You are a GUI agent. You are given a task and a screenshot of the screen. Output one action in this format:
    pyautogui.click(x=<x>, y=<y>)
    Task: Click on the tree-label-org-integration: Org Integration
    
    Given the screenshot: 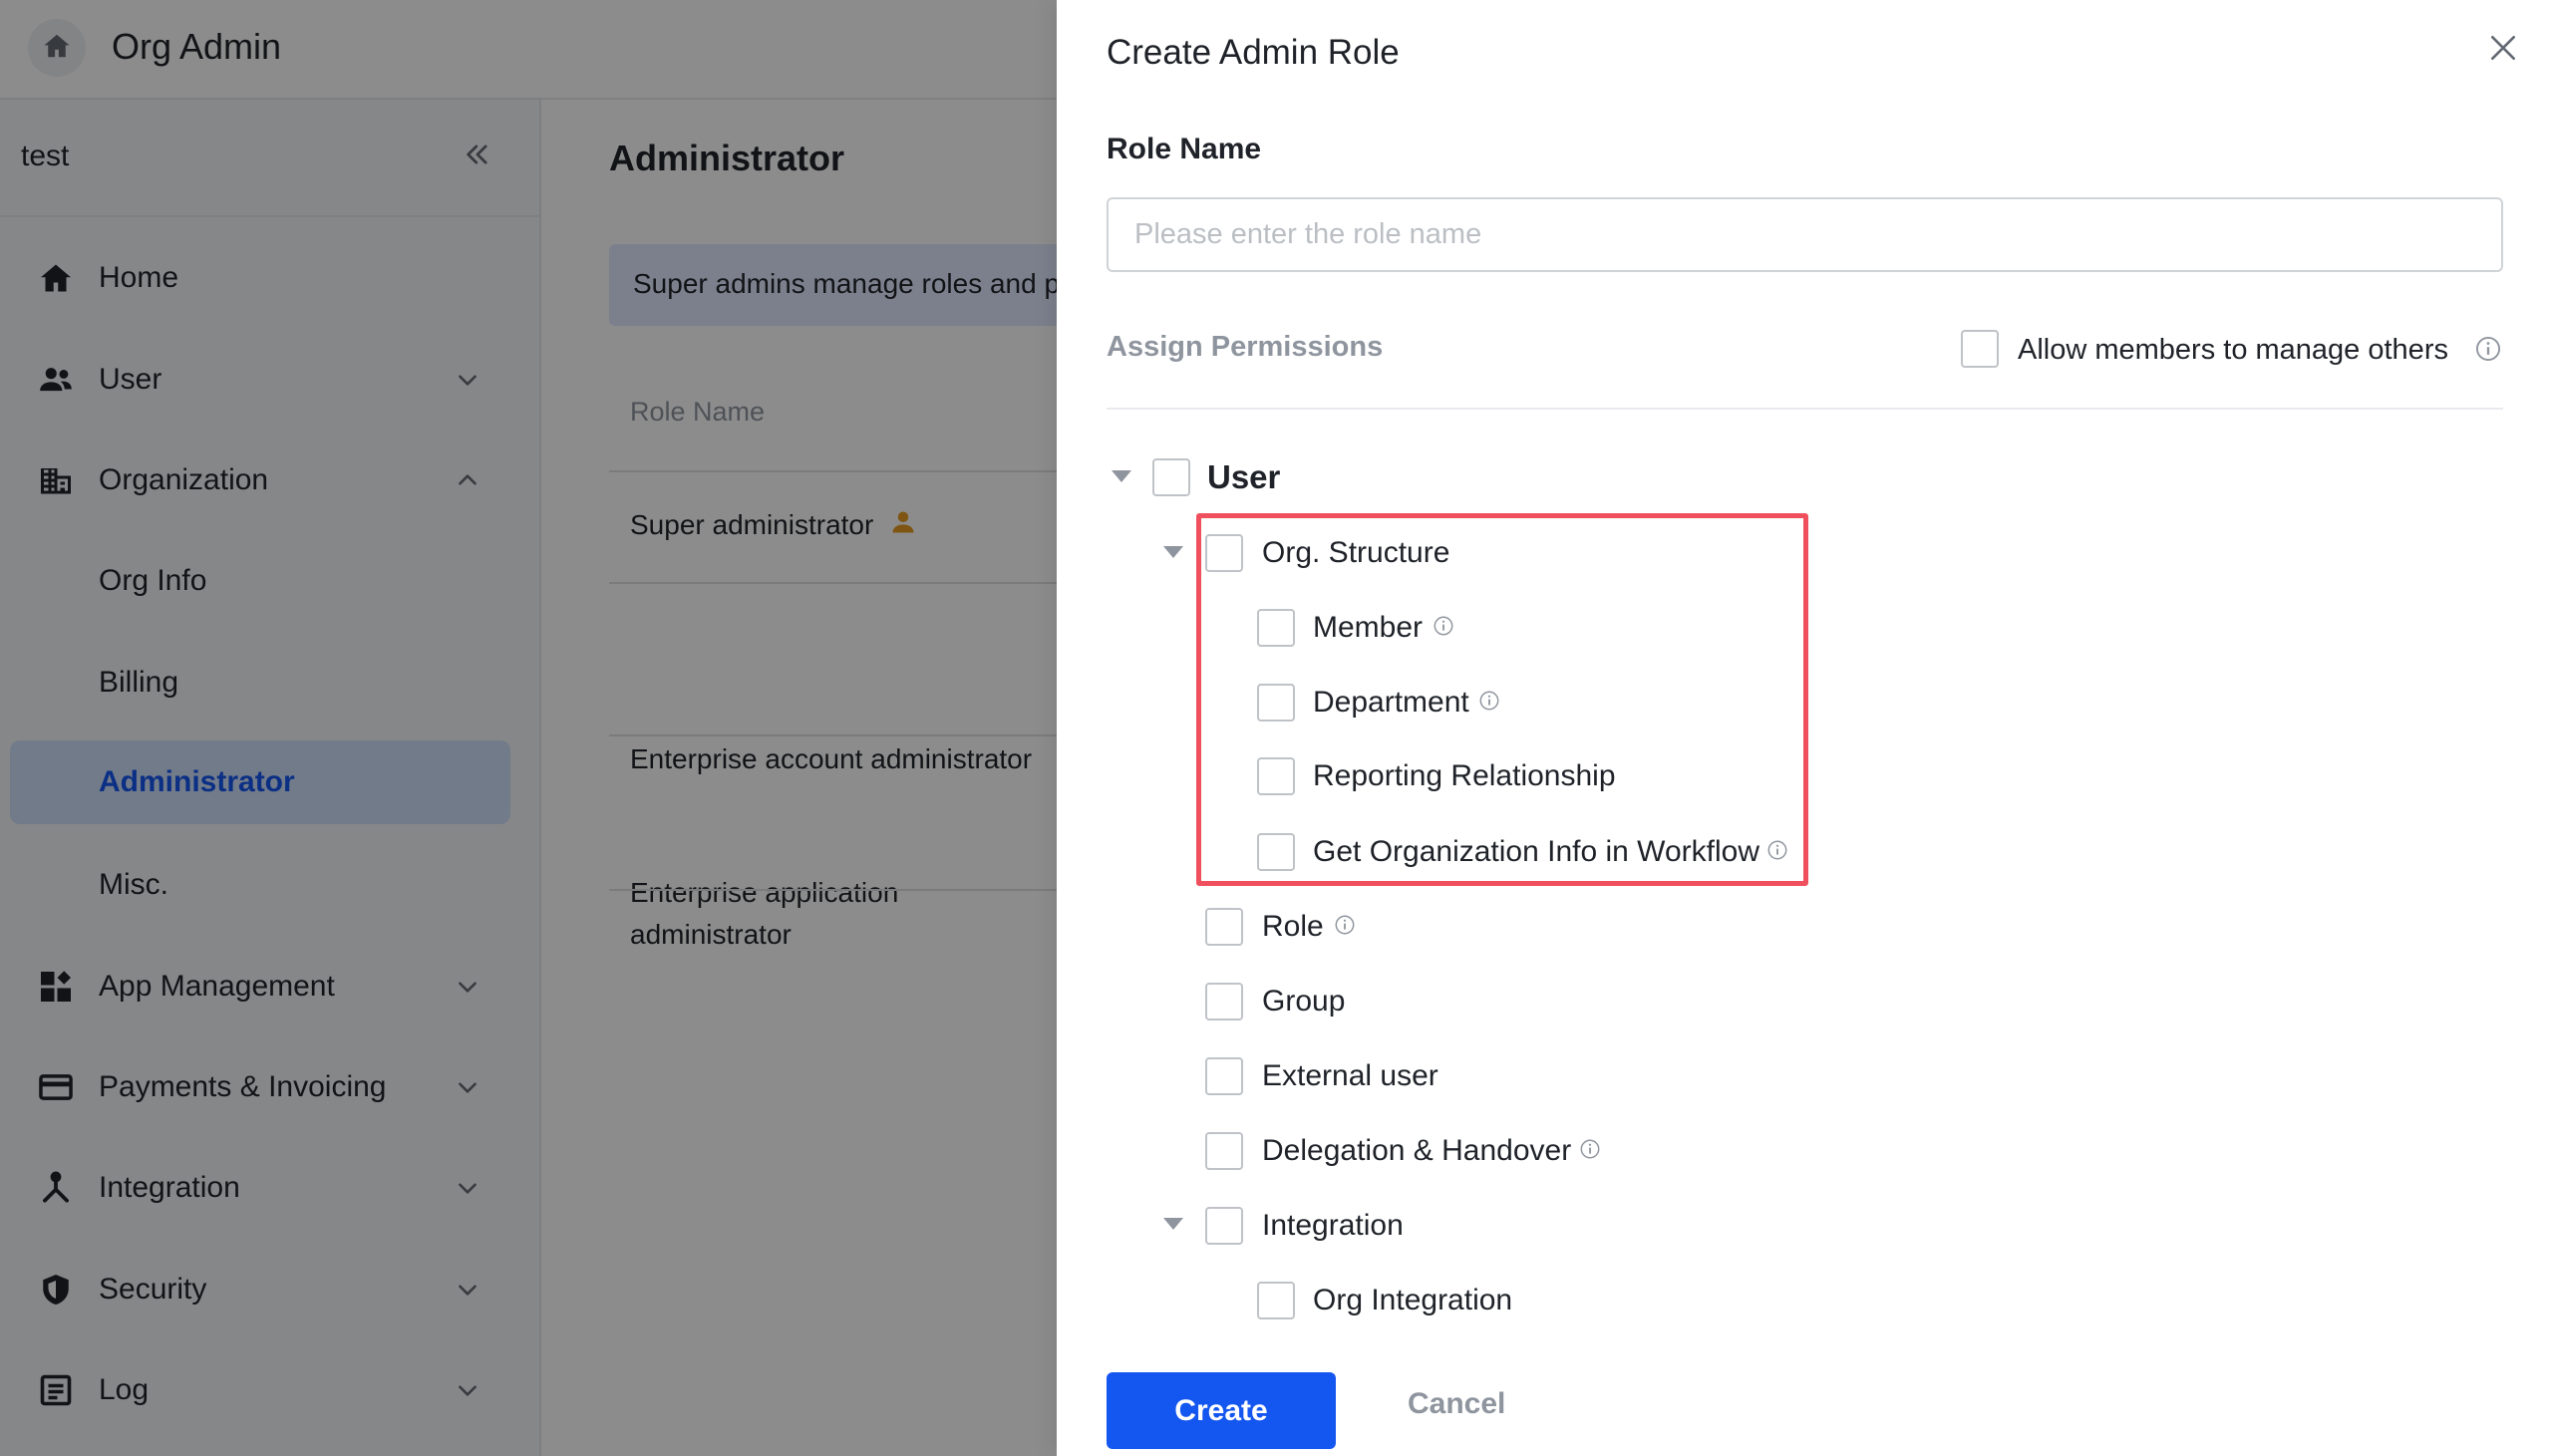 What is the action you would take?
    pyautogui.click(x=1413, y=1300)
    